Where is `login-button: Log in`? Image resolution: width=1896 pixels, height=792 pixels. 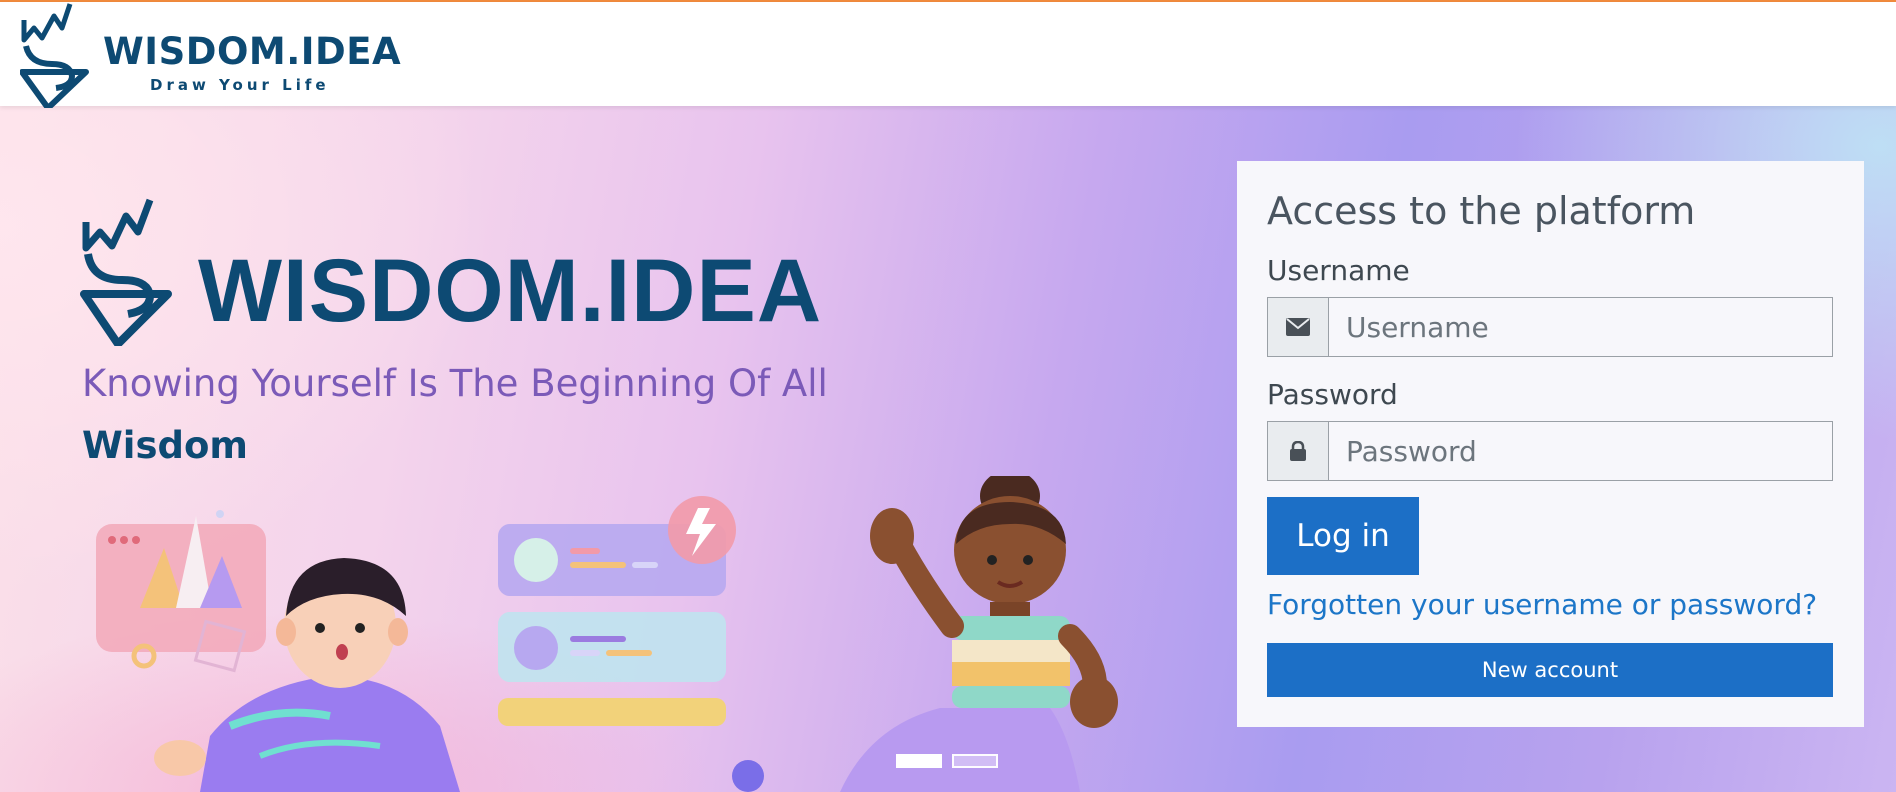
login-button: Log in is located at coordinates (1343, 536).